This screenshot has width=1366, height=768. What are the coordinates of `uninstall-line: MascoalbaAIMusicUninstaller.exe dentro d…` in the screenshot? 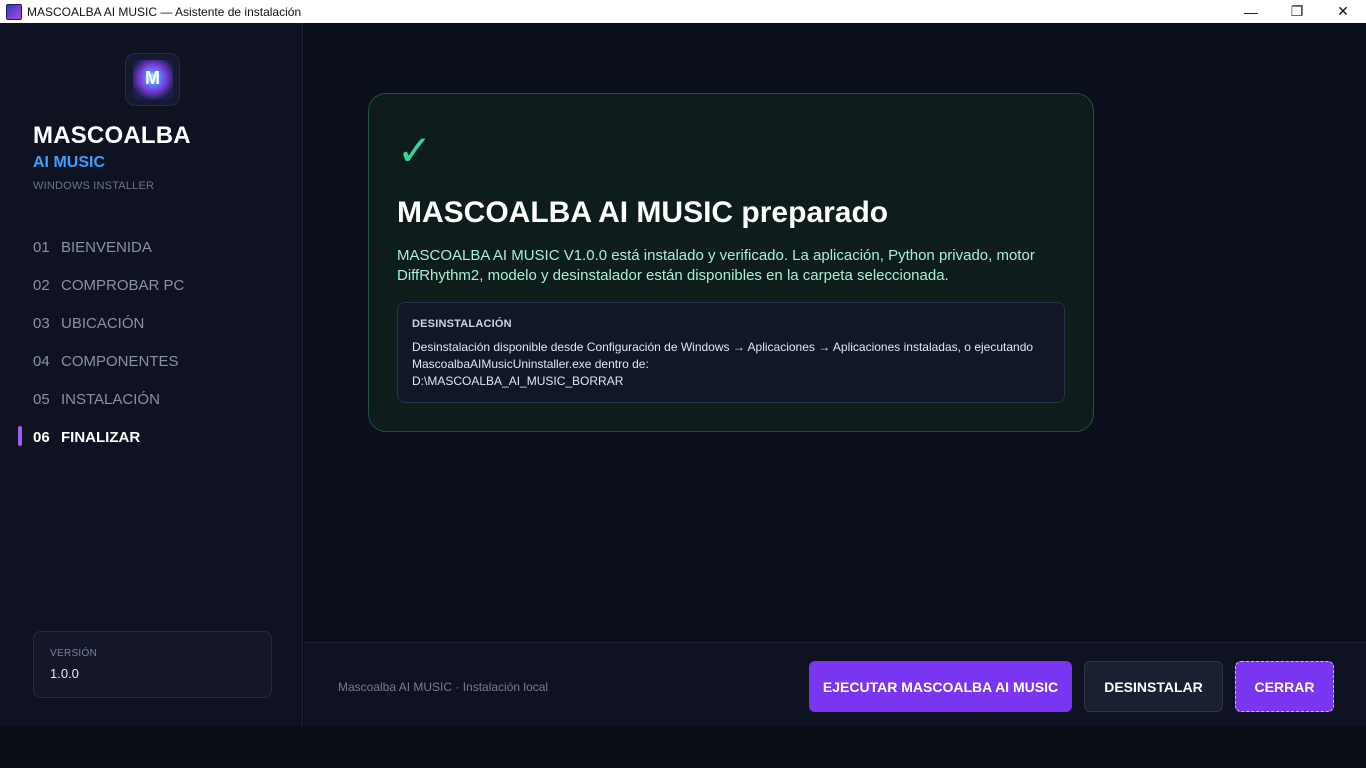 It's located at (530, 364).